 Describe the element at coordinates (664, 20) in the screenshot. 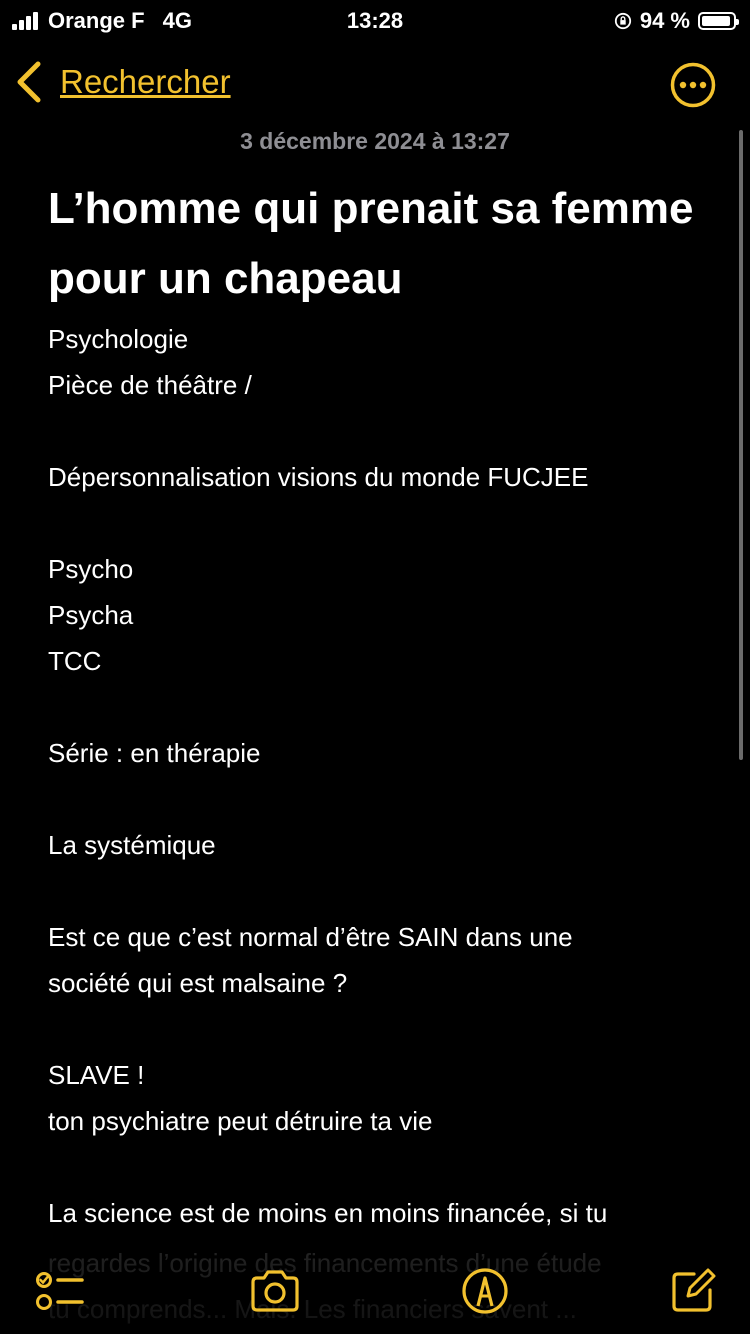

I see `battery-percent: 94 %` at that location.